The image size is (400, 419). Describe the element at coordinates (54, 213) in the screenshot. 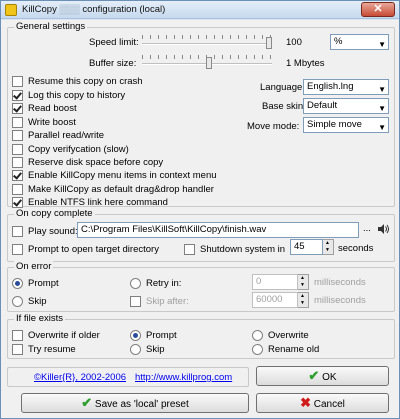

I see `on-complete-legend: On copy complete` at that location.